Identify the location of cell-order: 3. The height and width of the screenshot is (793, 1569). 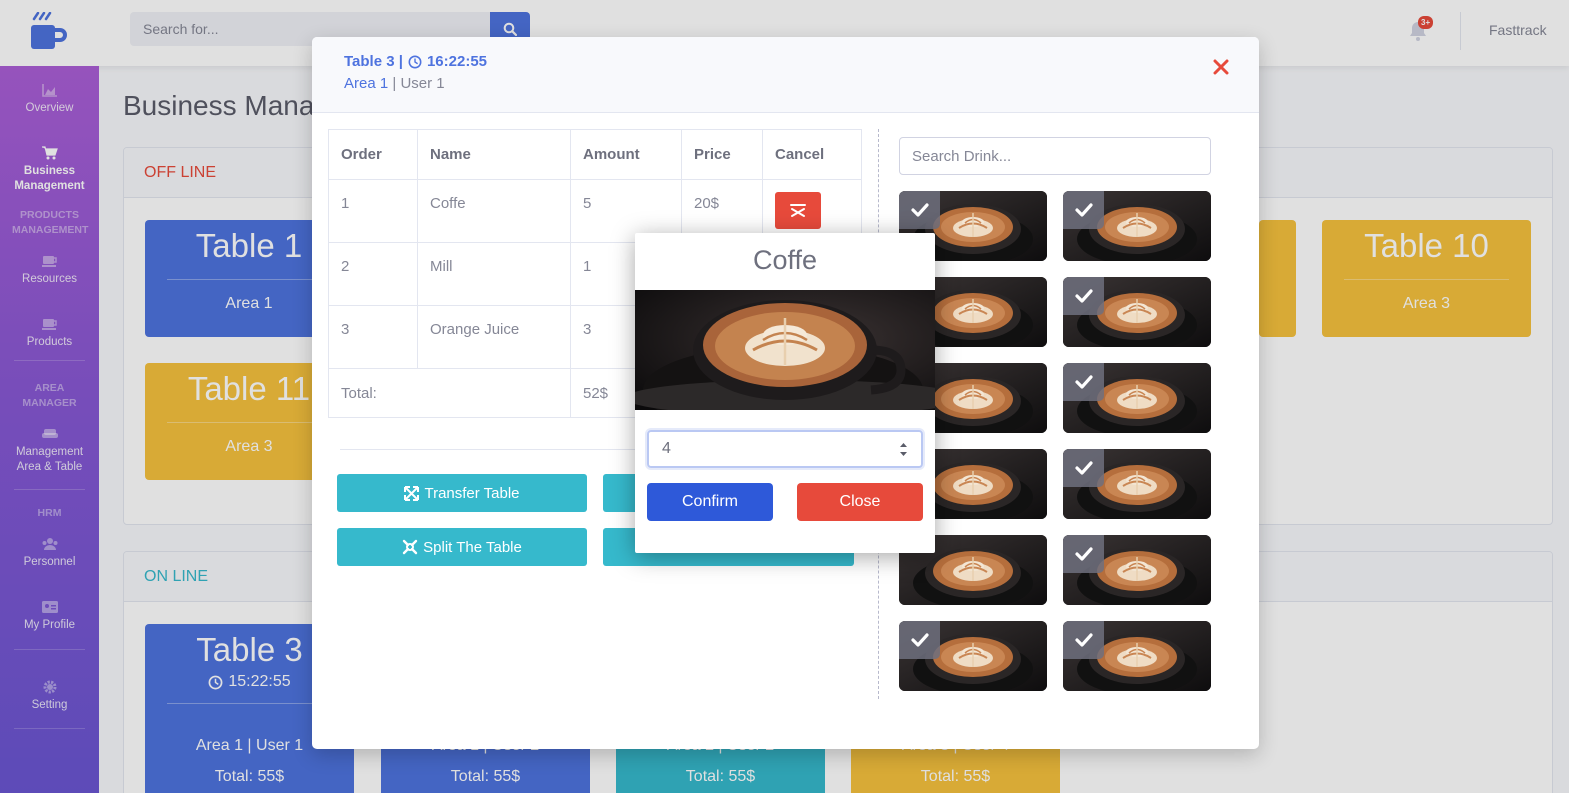
(373, 337).